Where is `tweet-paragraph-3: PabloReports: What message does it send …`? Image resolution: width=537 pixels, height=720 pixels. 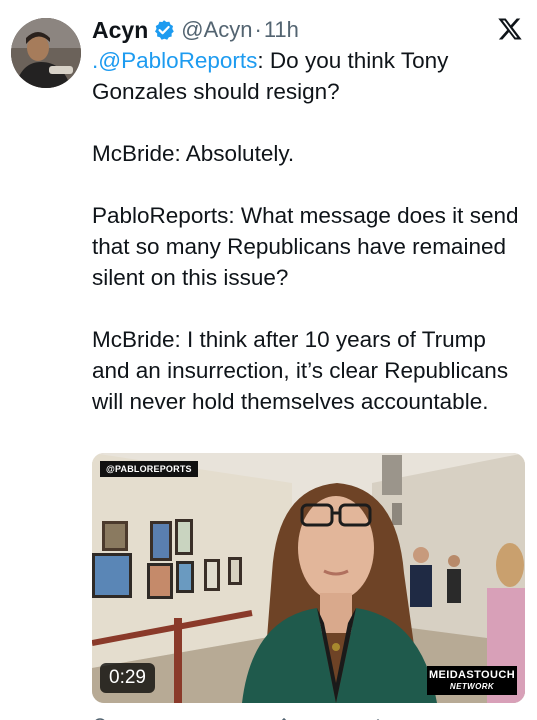
tweet-paragraph-3: PabloReports: What message does it send … is located at coordinates (305, 246).